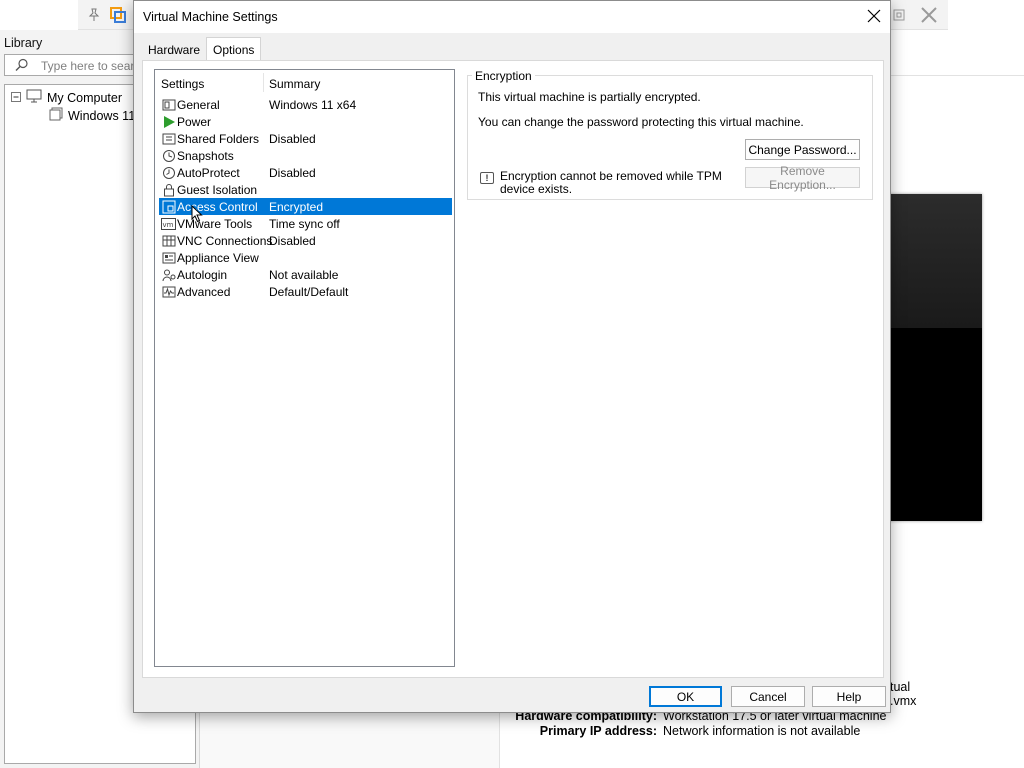 Image resolution: width=1024 pixels, height=768 pixels. I want to click on list-header: Settings Summary, so click(304, 82).